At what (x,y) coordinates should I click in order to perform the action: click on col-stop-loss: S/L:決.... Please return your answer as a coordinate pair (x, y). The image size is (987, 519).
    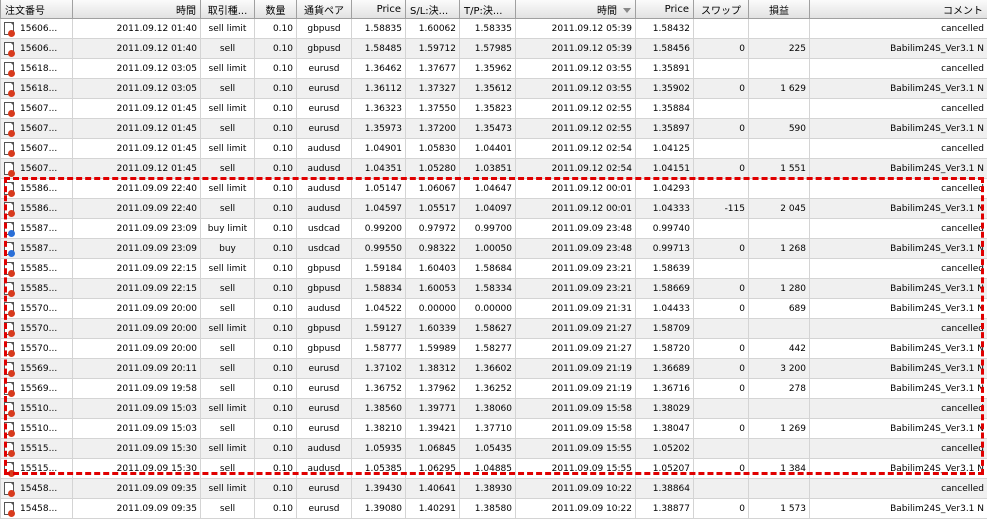
    Looking at the image, I should click on (433, 9).